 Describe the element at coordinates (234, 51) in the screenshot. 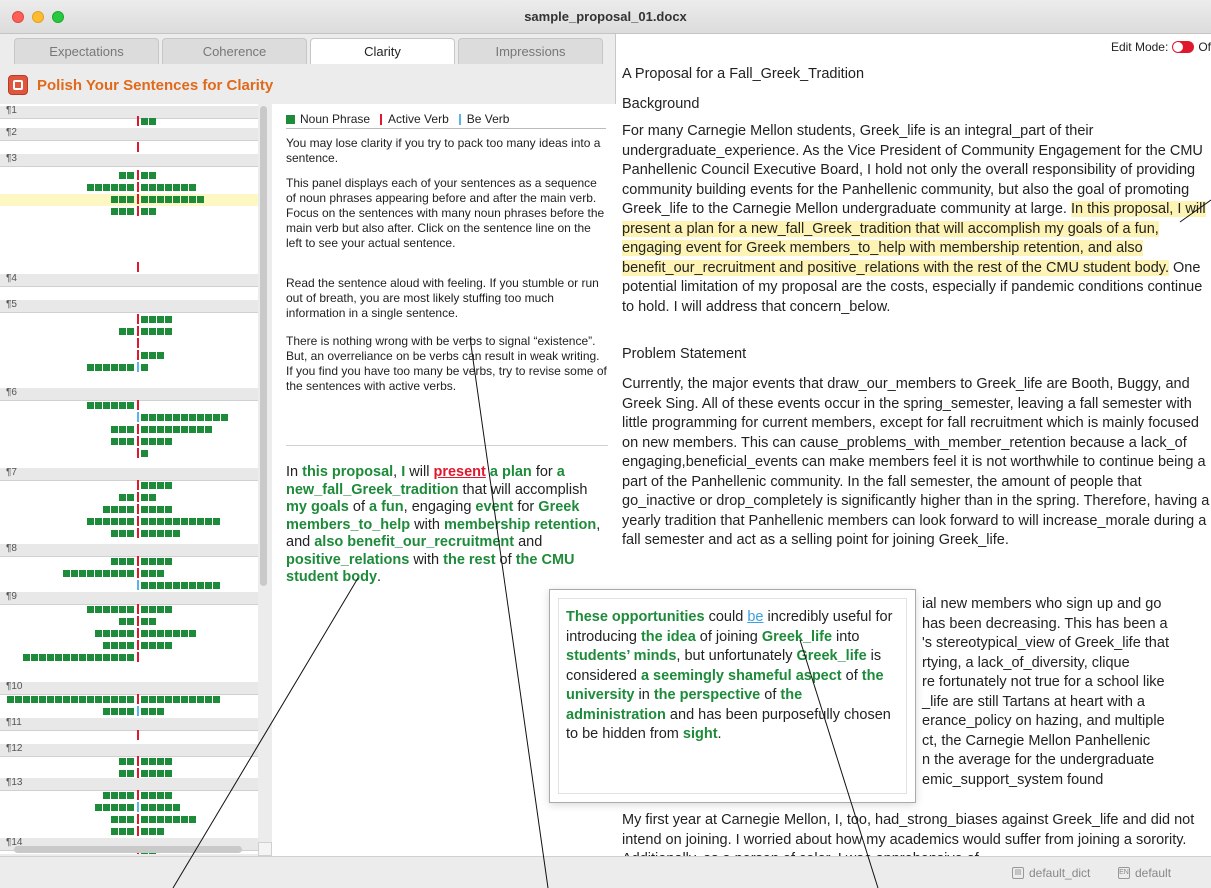

I see `tab-coherence: Coherence` at that location.